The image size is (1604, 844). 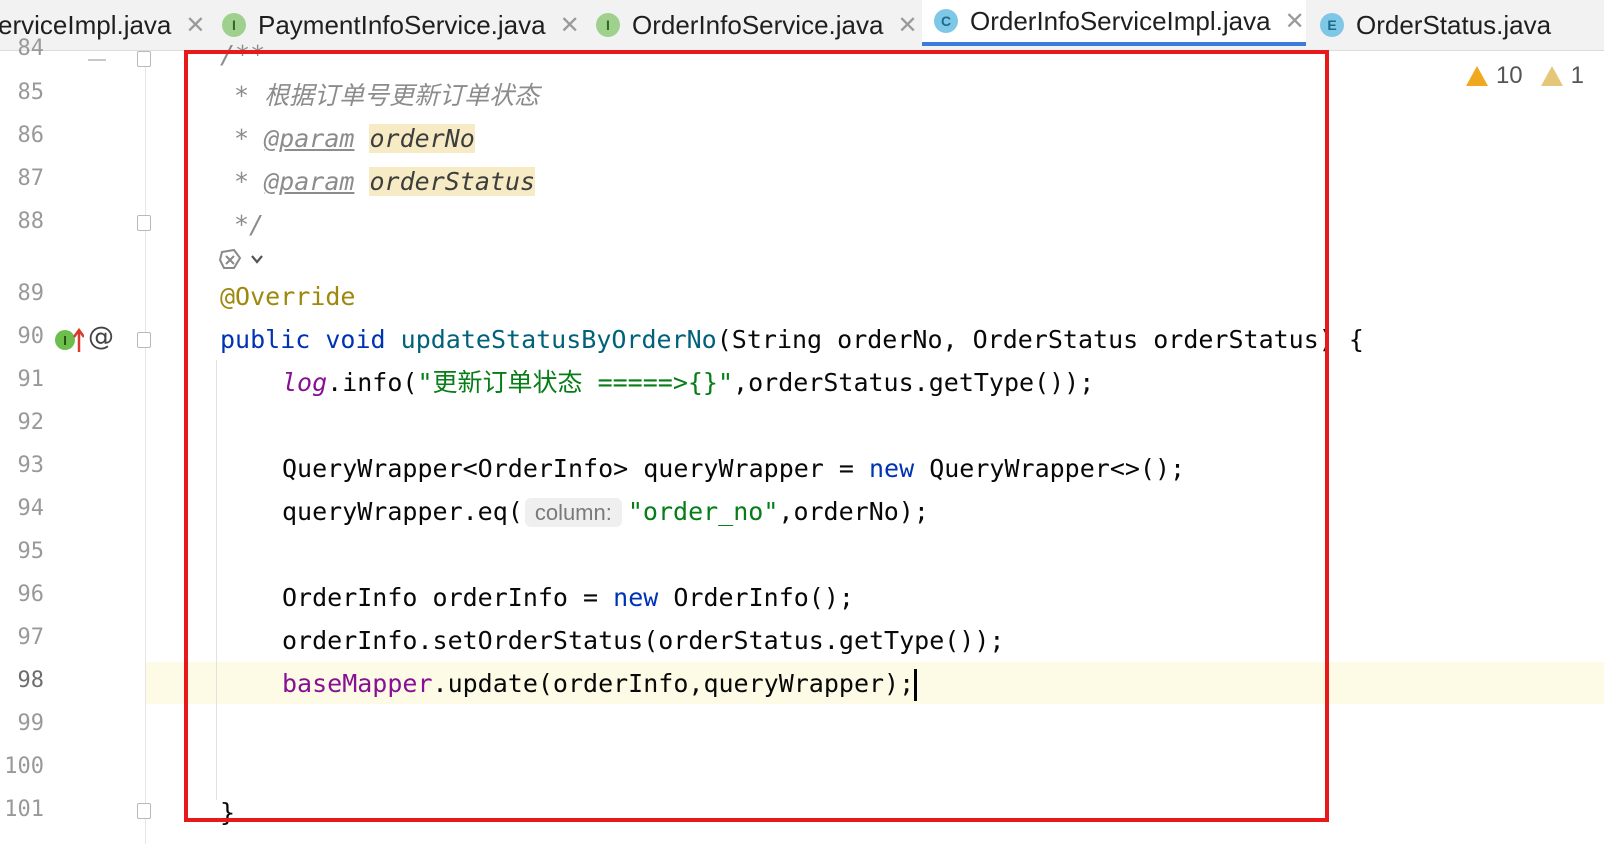 I want to click on doc-comment-text: * 根据订单号更新订单状态, so click(x=387, y=95).